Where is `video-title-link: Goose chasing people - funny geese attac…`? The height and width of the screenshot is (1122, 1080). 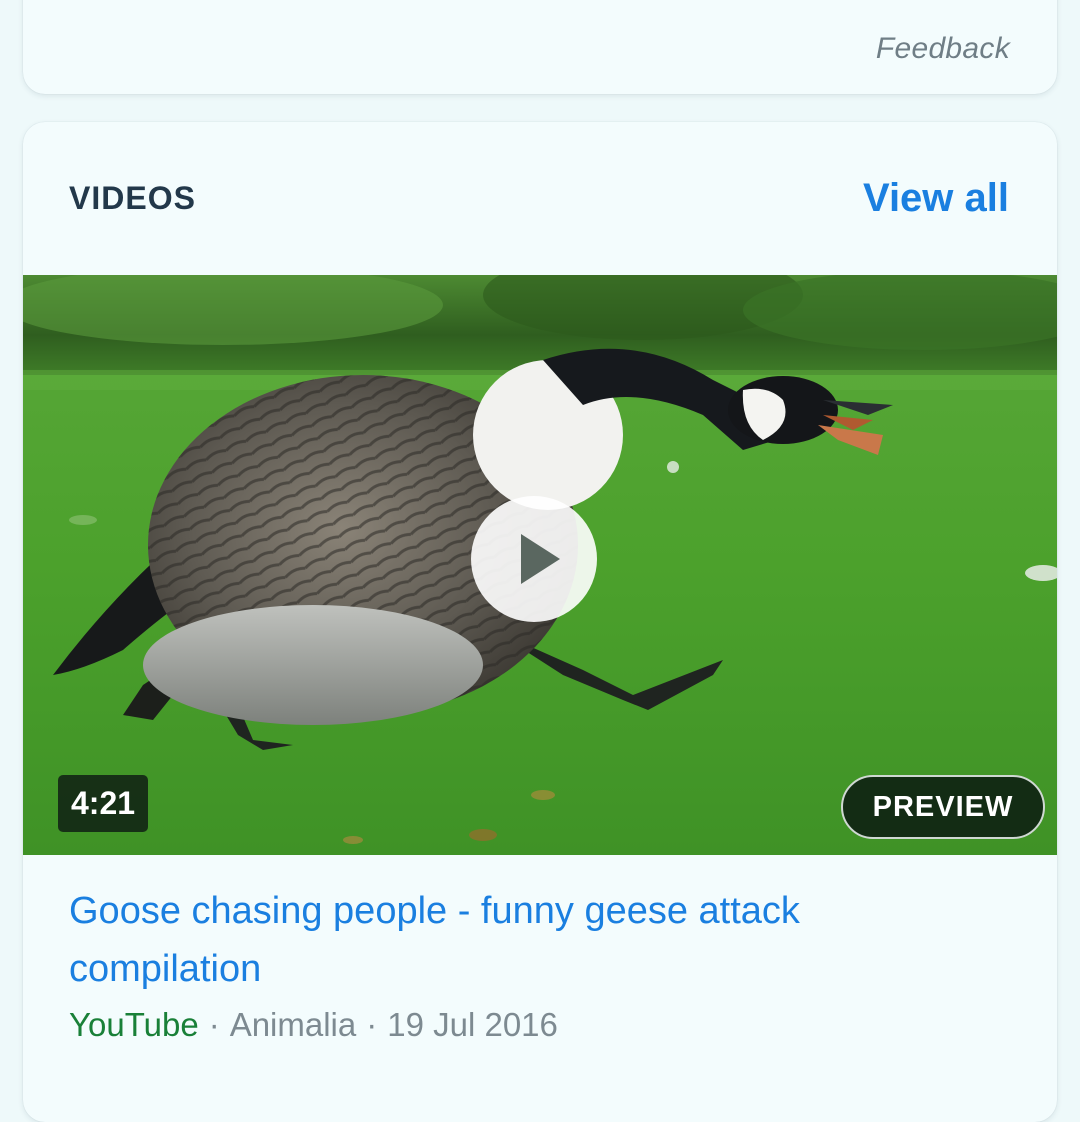 video-title-link: Goose chasing people - funny geese attac… is located at coordinates (519, 940).